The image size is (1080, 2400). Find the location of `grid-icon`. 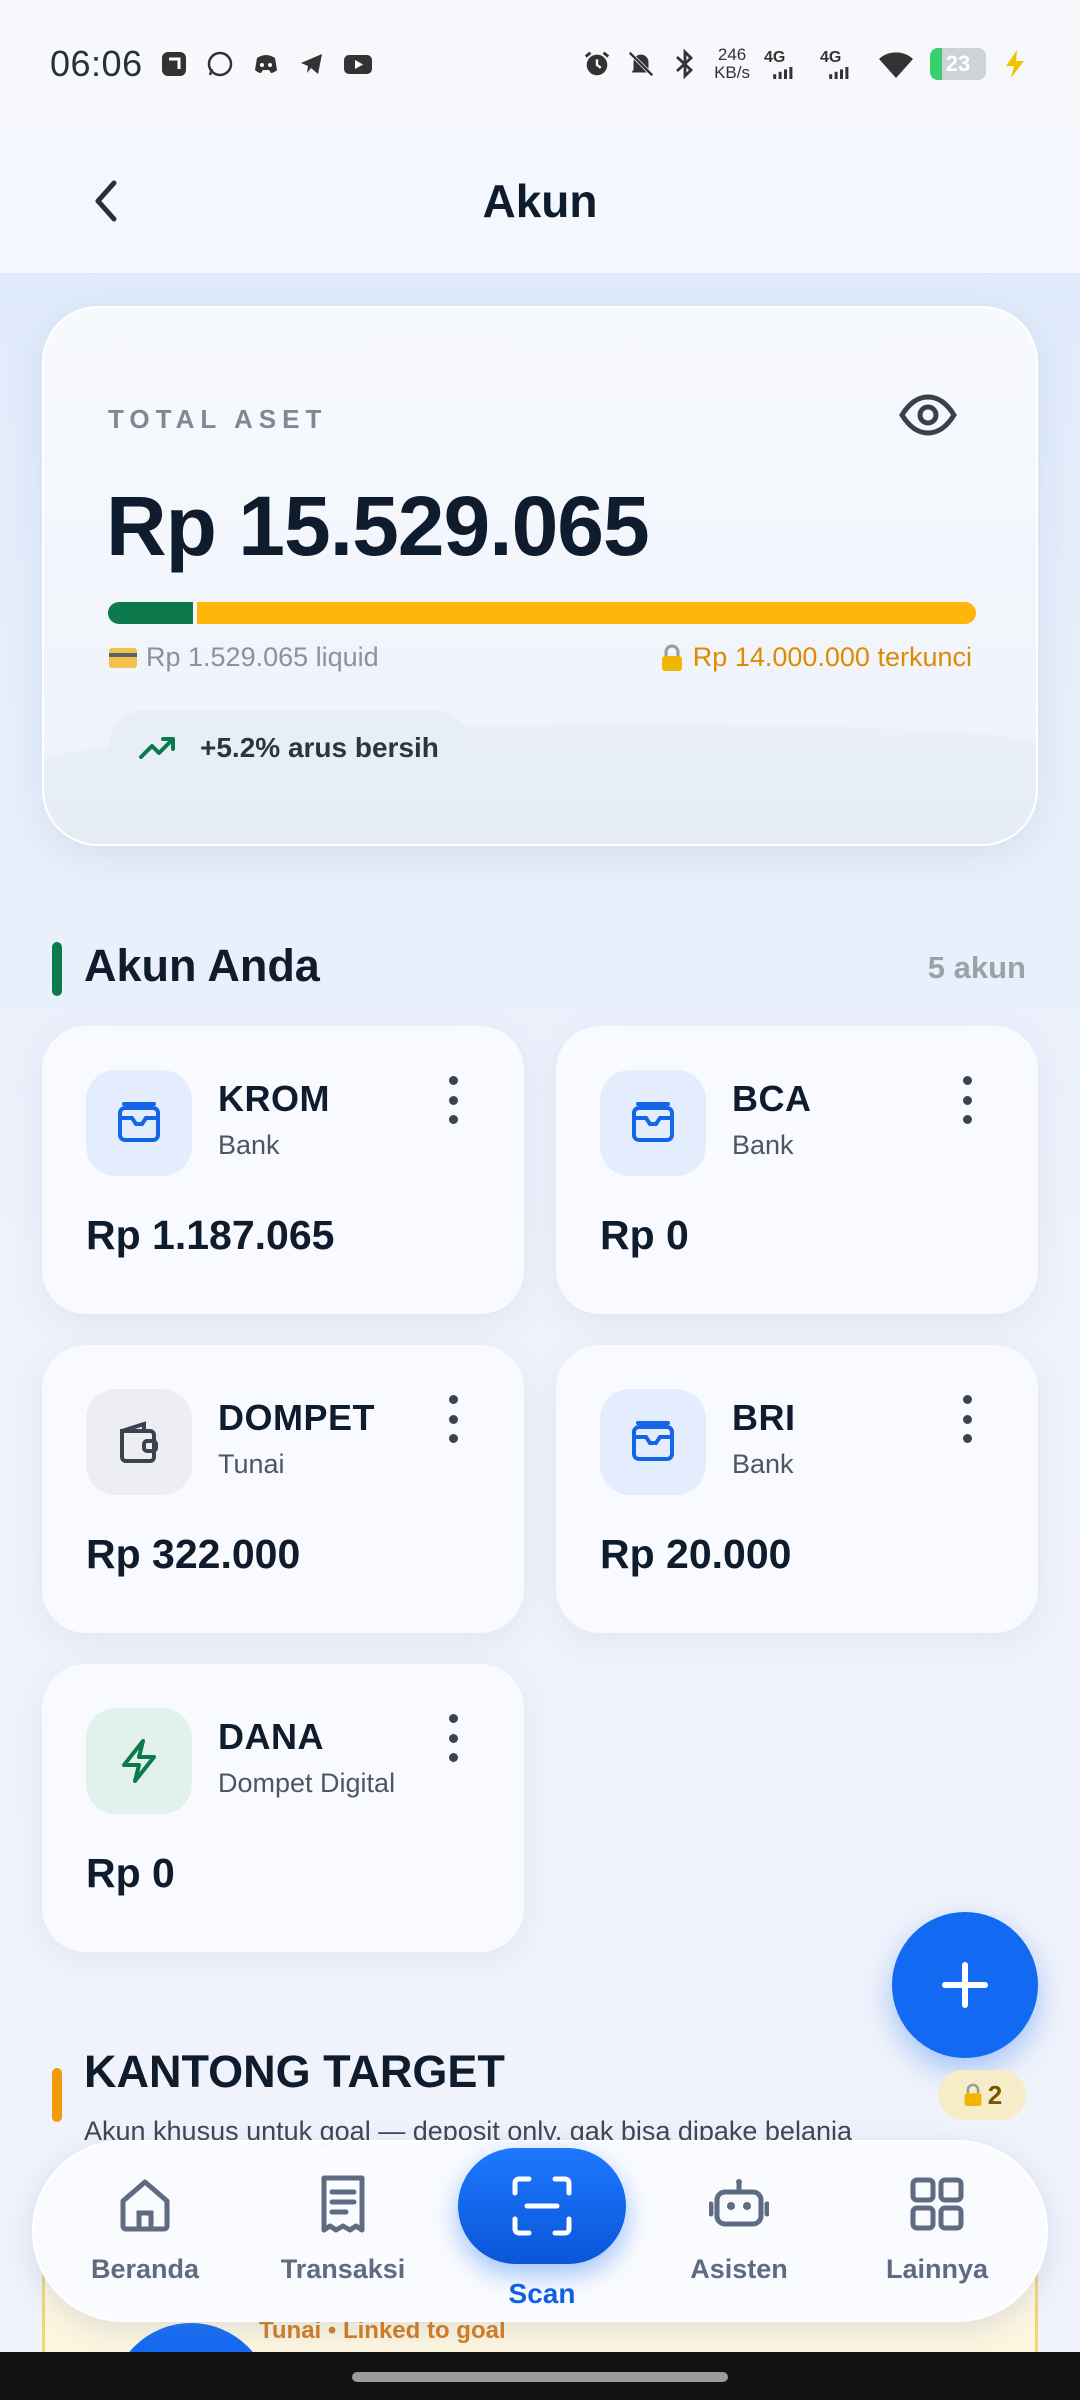

grid-icon is located at coordinates (937, 2204).